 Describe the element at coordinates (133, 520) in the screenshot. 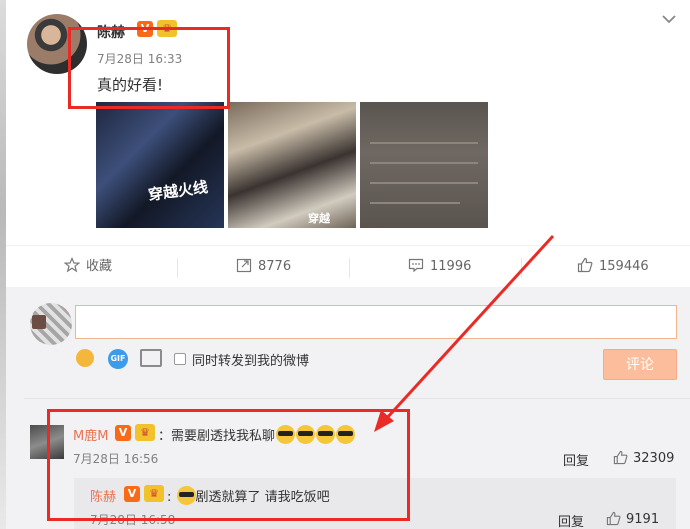

I see `reply-timestamp: 7月28日 16:58` at that location.